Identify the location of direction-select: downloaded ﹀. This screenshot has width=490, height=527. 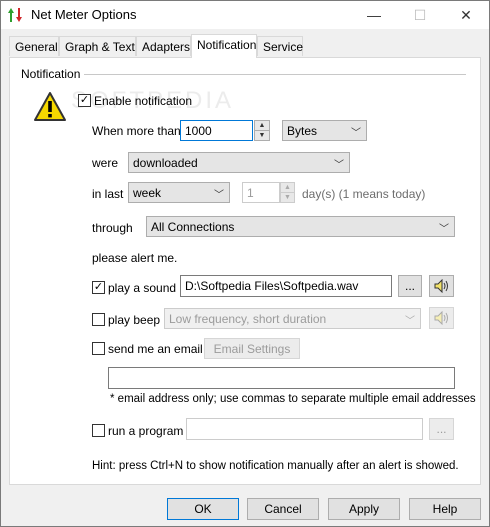
(239, 162).